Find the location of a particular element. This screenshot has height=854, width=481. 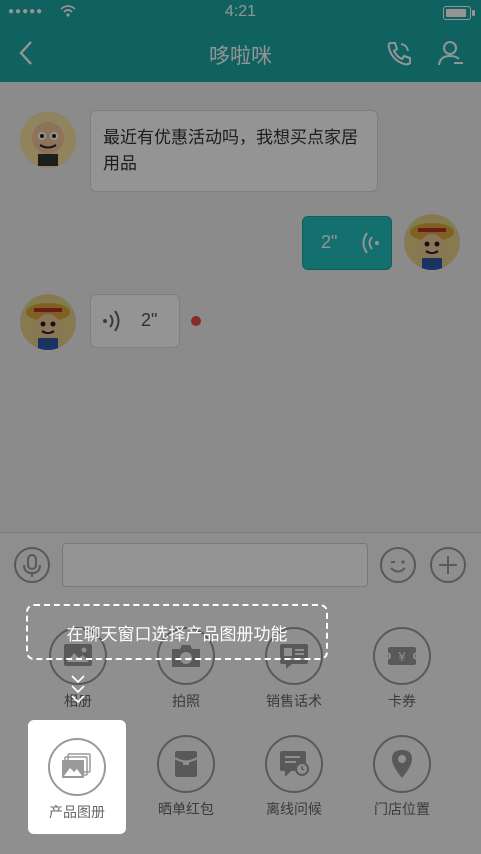

guide-tip: 在聊天窗口选择产品图册功能 is located at coordinates (177, 632).